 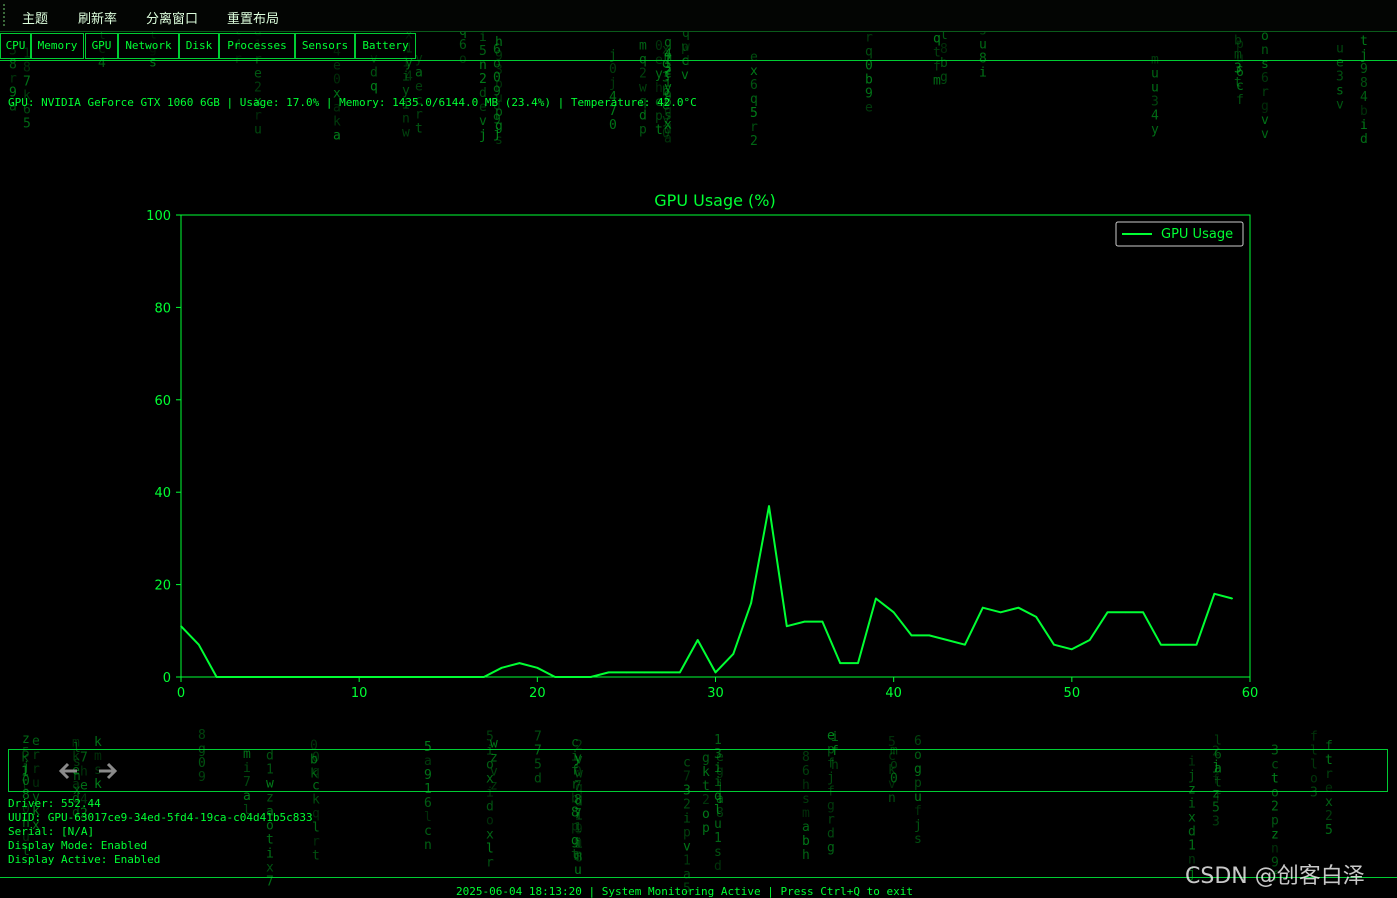 What do you see at coordinates (257, 46) in the screenshot?
I see `tab-processes: Processes` at bounding box center [257, 46].